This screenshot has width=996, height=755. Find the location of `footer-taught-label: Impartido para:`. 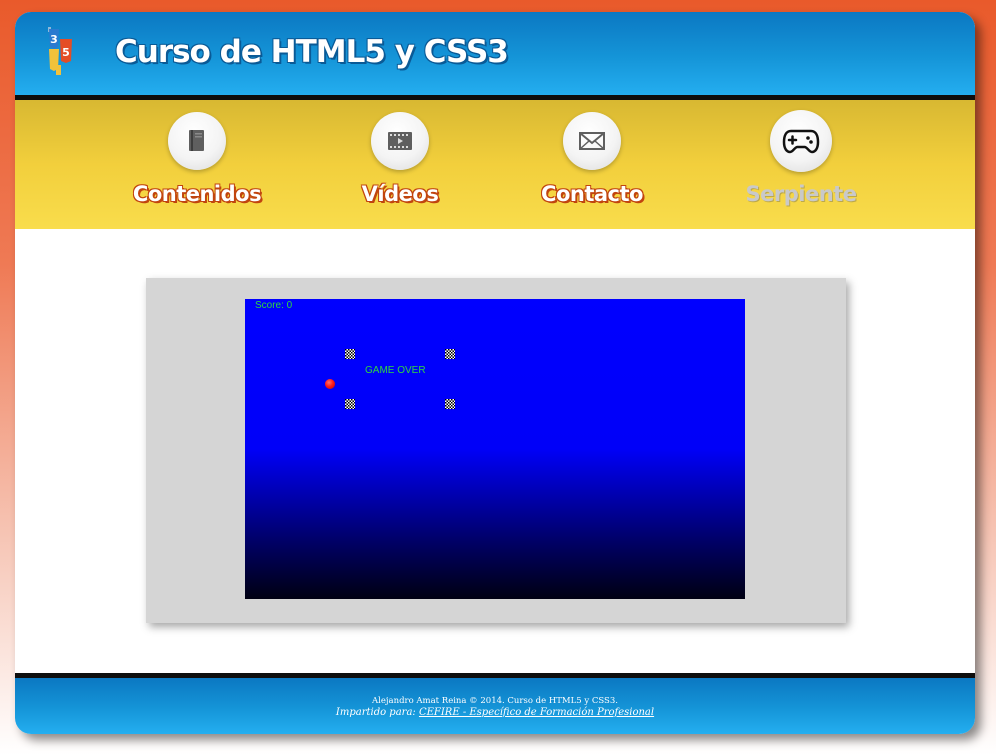

footer-taught-label: Impartido para: is located at coordinates (375, 712).